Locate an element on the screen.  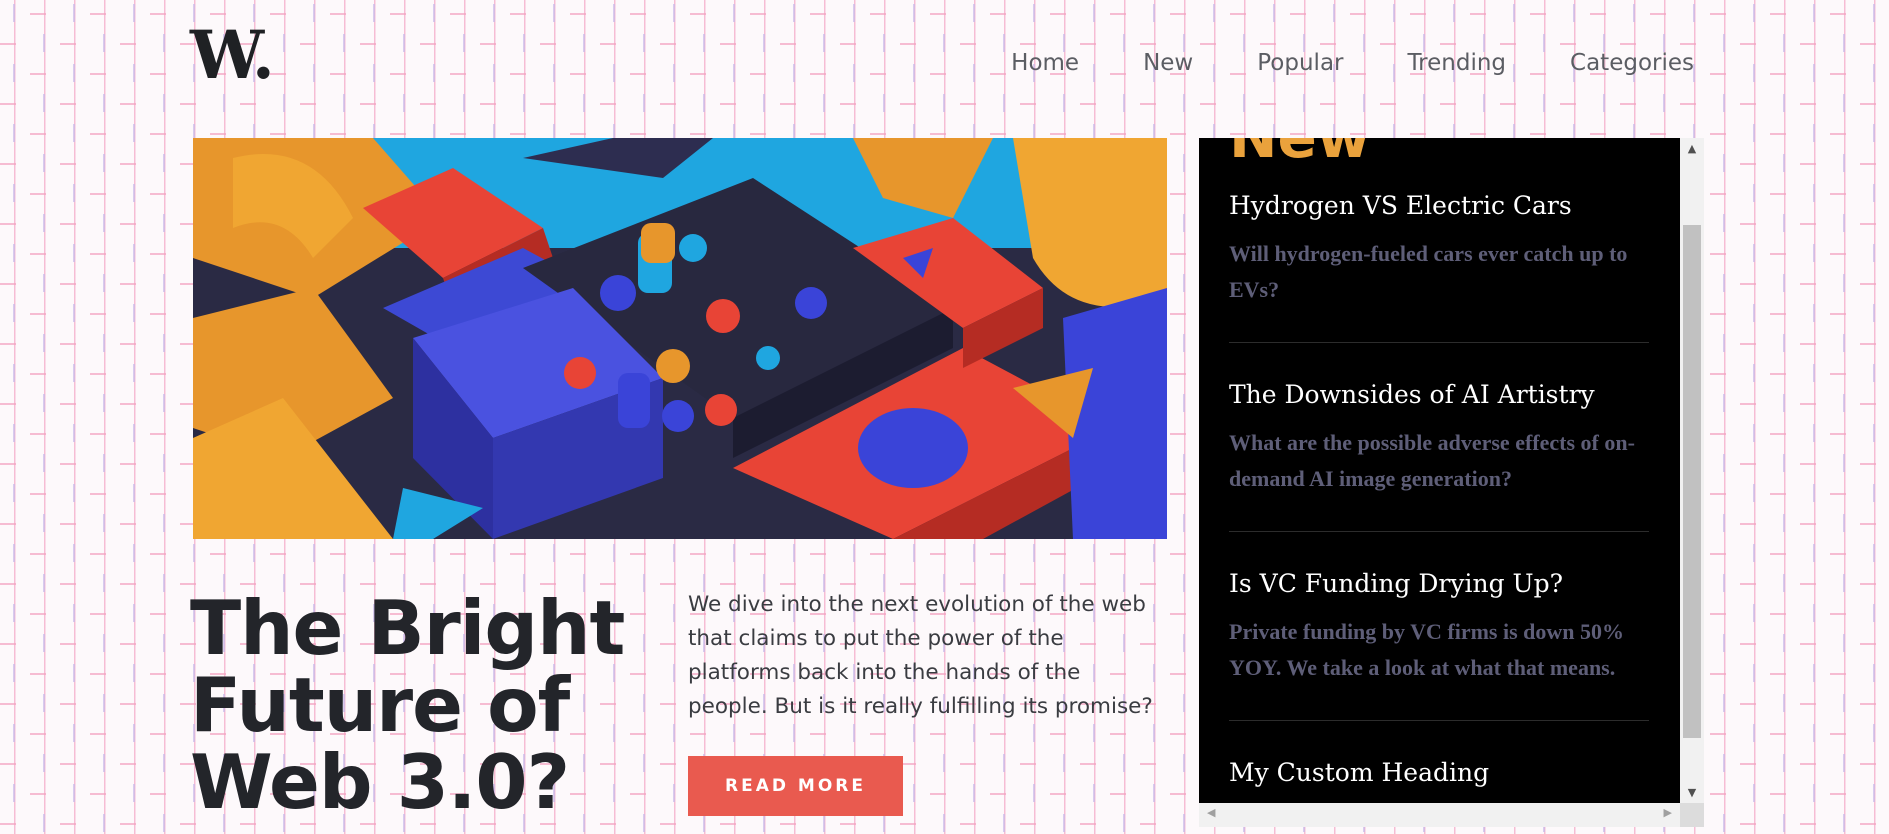
nav-trending: Trending is located at coordinates (1457, 63).